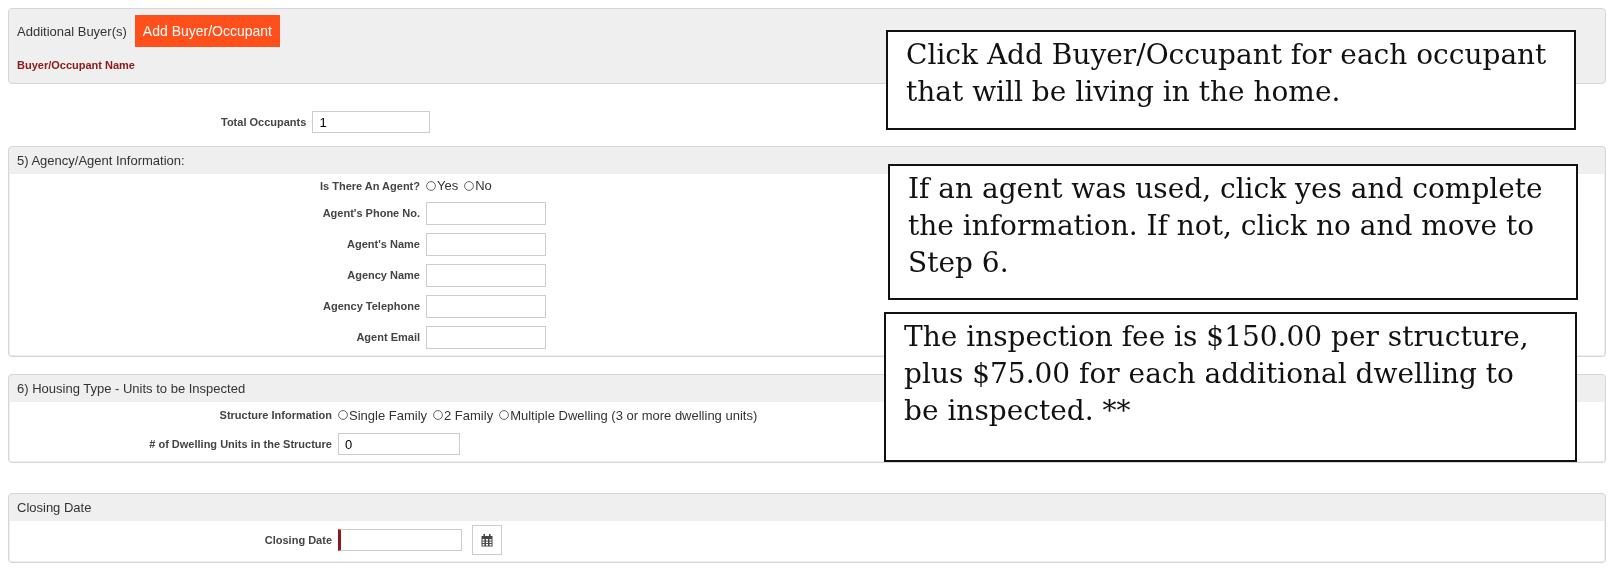 This screenshot has height=570, width=1614. I want to click on callout-note: The inspection fee is $150.00 per structure, plus $75.00 for each additional dwelling to be inspected. **, so click(1230, 387).